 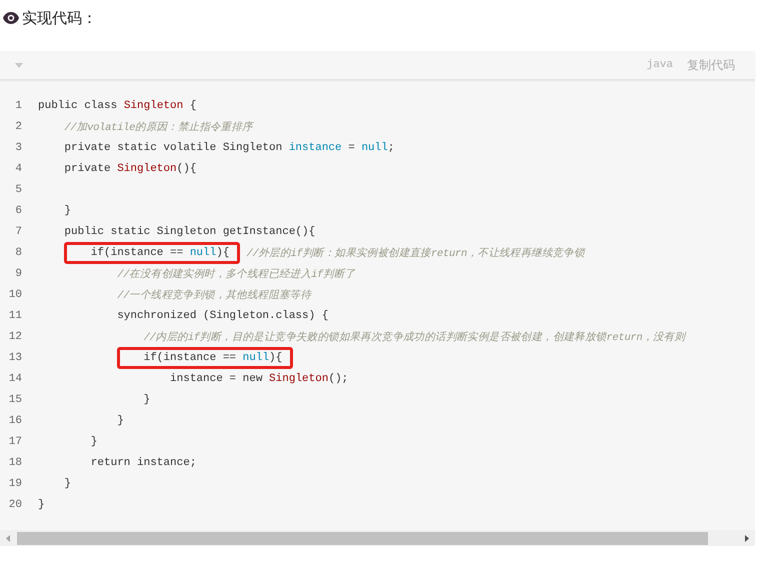 I want to click on line-number: 6, so click(x=18, y=210).